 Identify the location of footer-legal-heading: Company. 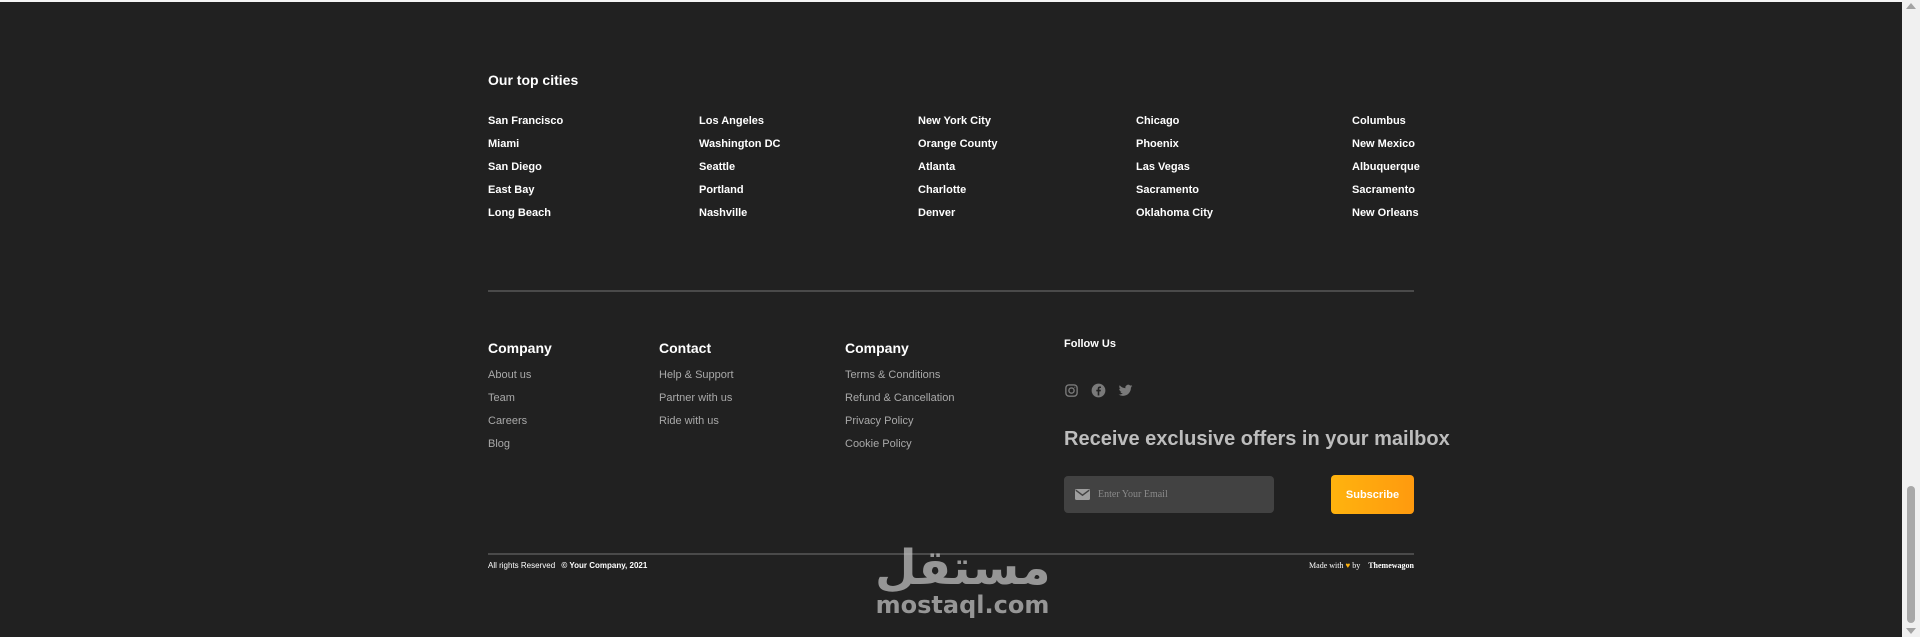
(877, 348).